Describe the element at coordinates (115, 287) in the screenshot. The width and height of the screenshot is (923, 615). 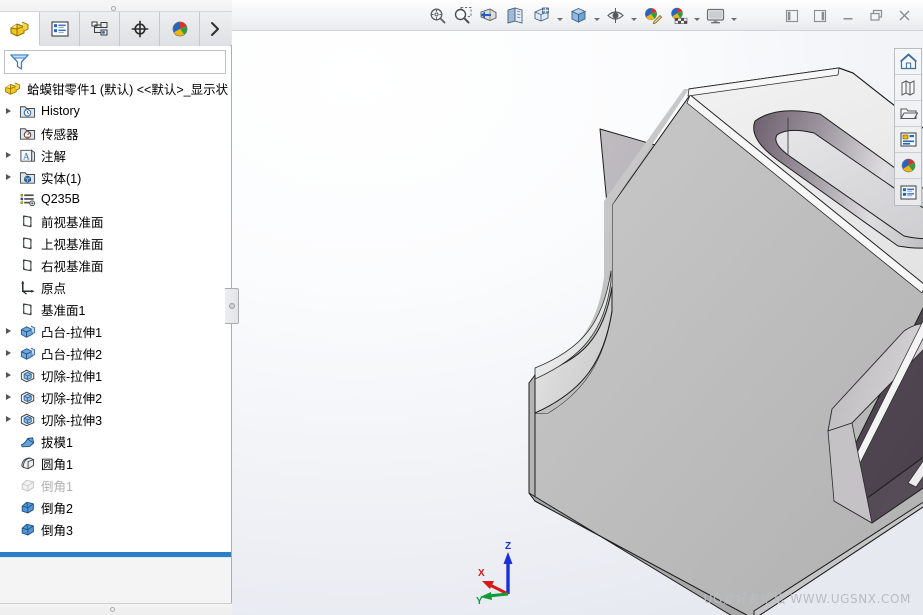
I see `tree-row: 原点` at that location.